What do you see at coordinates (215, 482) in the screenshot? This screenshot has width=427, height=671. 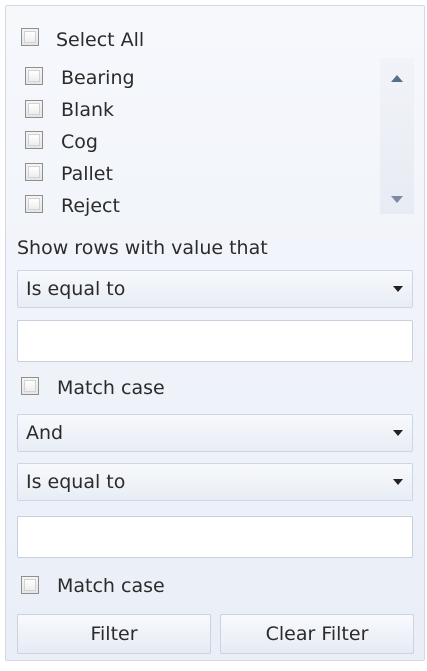 I see `filter2-operator-dropdown: Is equal to` at bounding box center [215, 482].